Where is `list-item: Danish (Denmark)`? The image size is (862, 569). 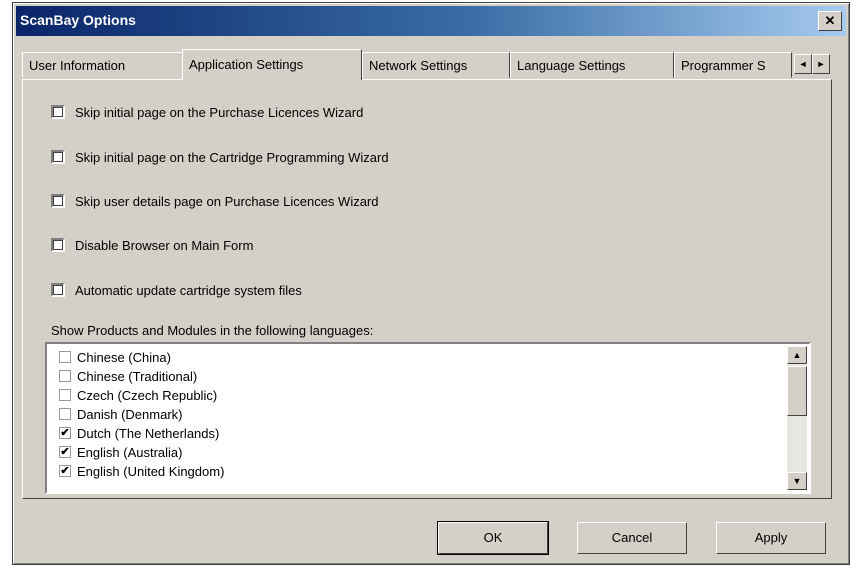
list-item: Danish (Denmark) is located at coordinates (120, 414).